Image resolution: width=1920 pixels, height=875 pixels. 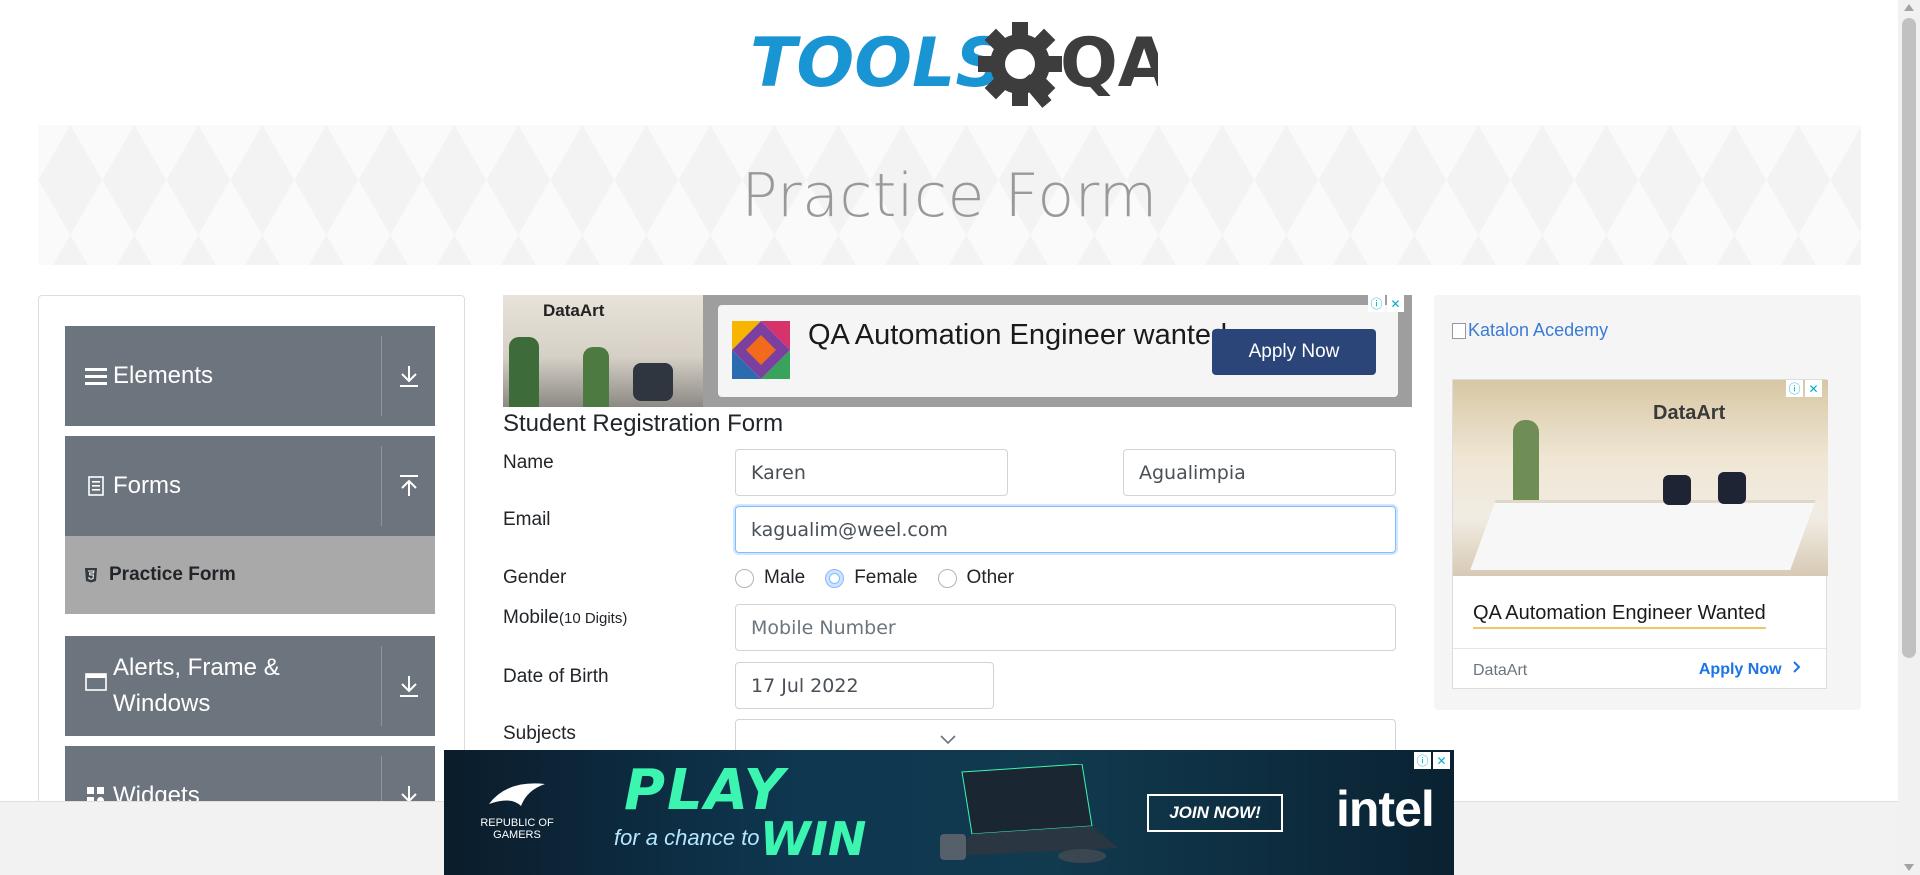 What do you see at coordinates (409, 486) in the screenshot?
I see `collapse-up-icon` at bounding box center [409, 486].